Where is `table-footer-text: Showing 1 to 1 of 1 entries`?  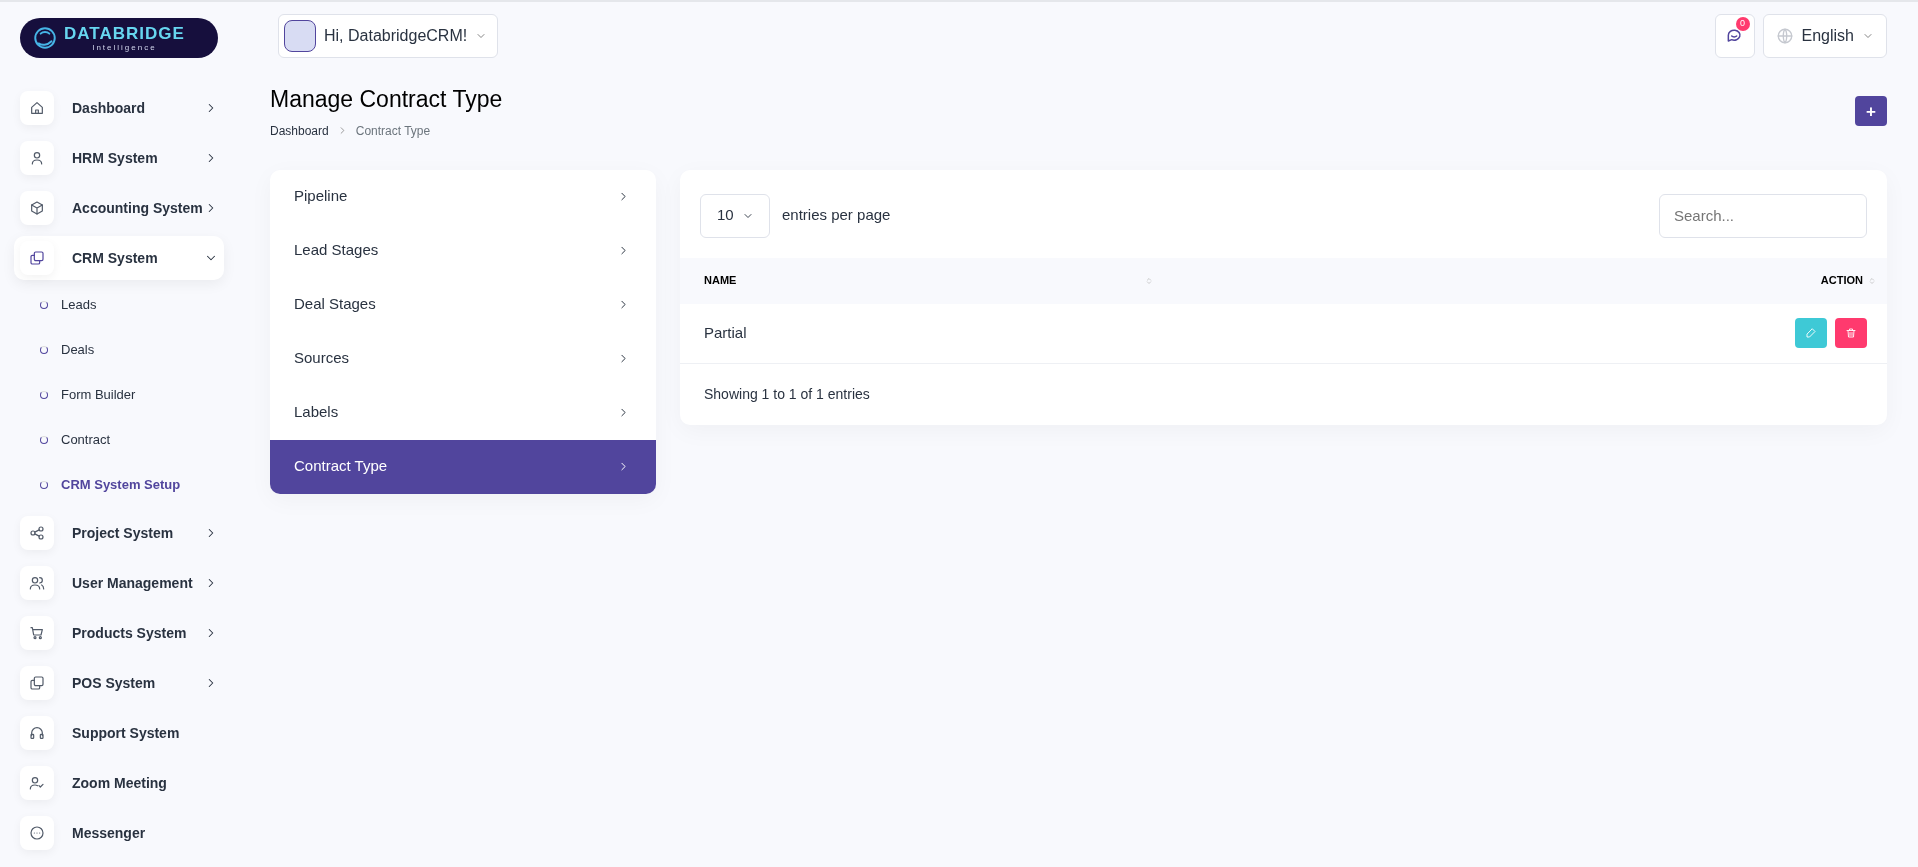
table-footer-text: Showing 1 to 1 of 1 entries is located at coordinates (787, 394).